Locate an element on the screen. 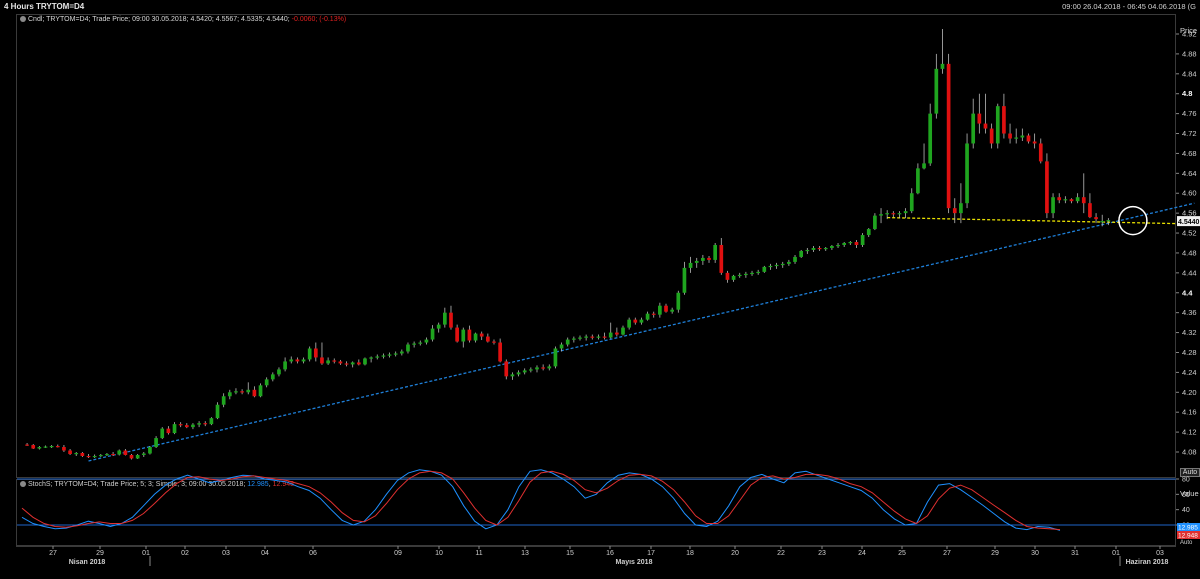 The height and width of the screenshot is (579, 1200). x-tick-label: 29 is located at coordinates (995, 553).